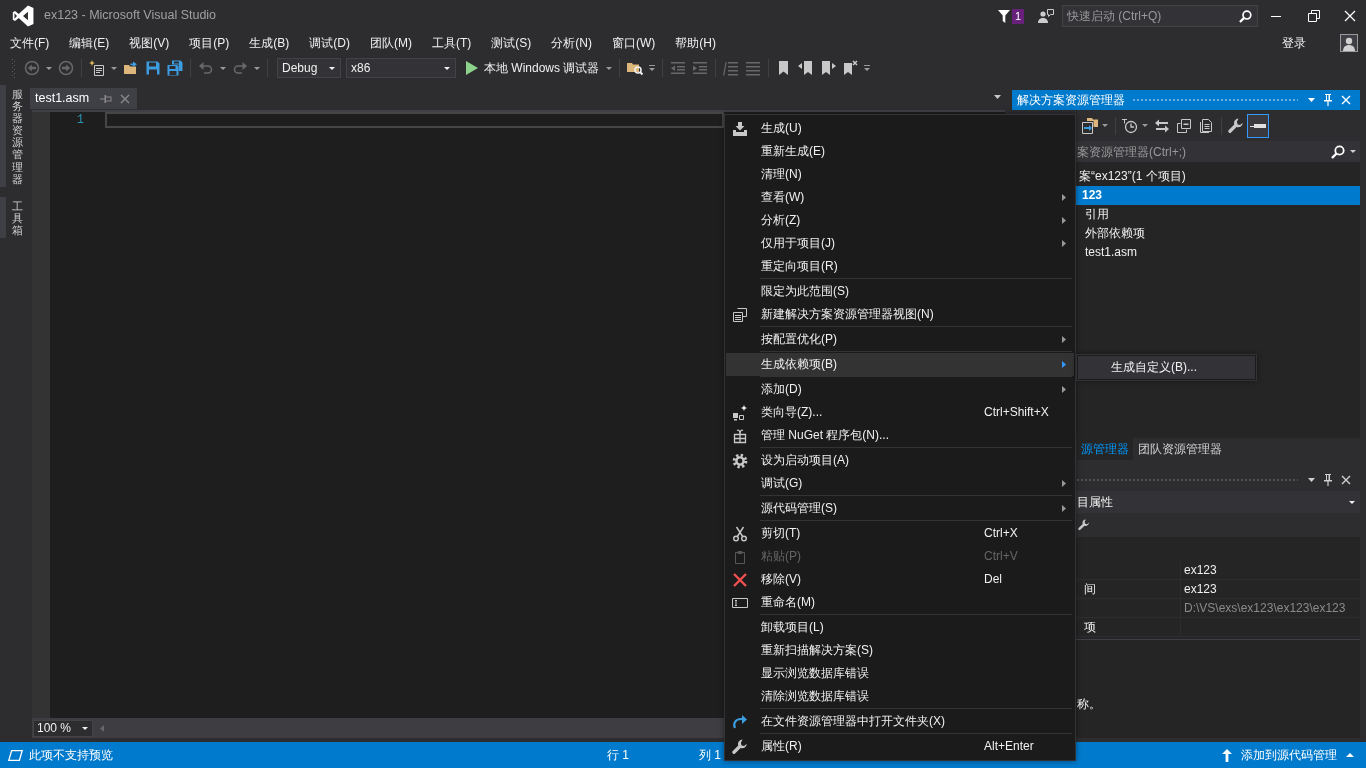  What do you see at coordinates (1001, 556) in the screenshot?
I see `shortcut-text: Ctrl+V` at bounding box center [1001, 556].